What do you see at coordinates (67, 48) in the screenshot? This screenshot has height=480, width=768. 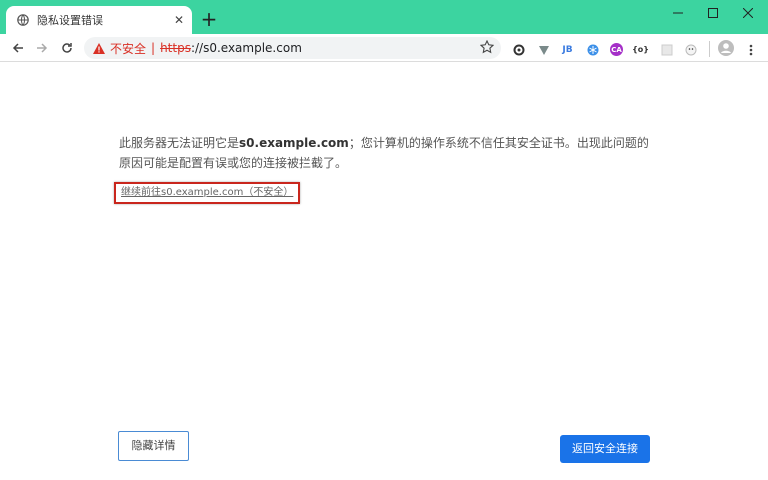 I see `reload-icon` at bounding box center [67, 48].